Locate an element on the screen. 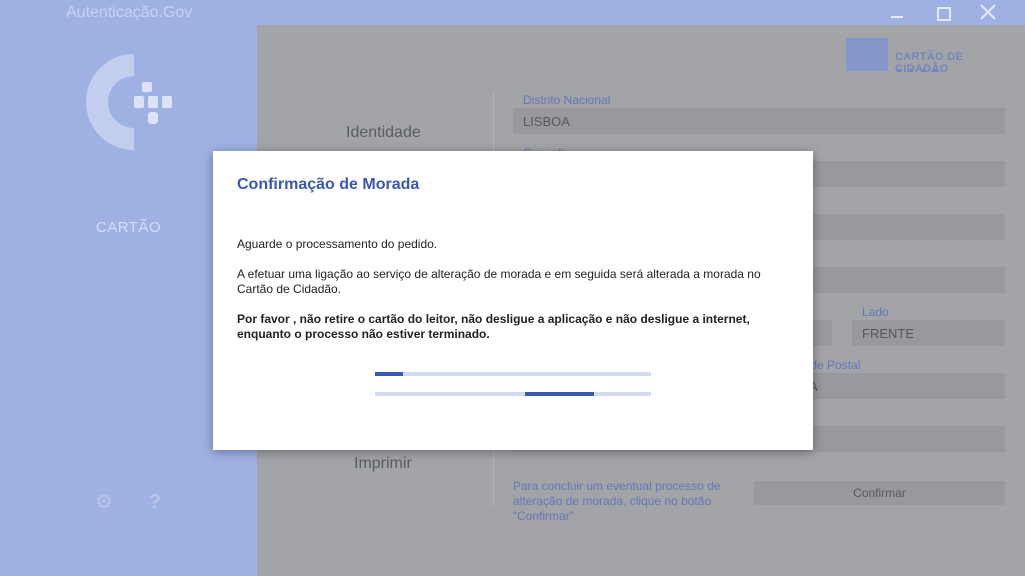 The image size is (1025, 576). confirm-button: Confirmar is located at coordinates (879, 493).